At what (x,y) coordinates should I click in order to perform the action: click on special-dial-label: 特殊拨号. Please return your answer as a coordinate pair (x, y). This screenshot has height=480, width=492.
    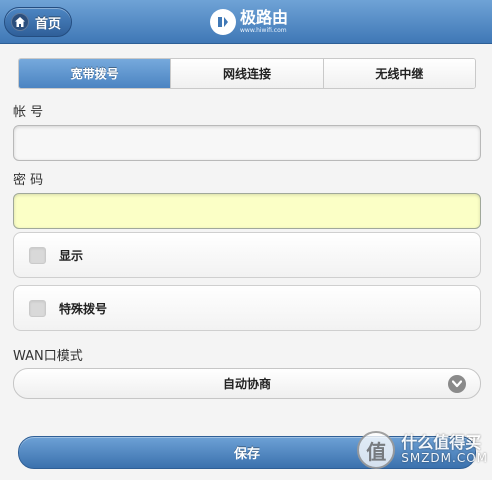
    Looking at the image, I should click on (83, 308).